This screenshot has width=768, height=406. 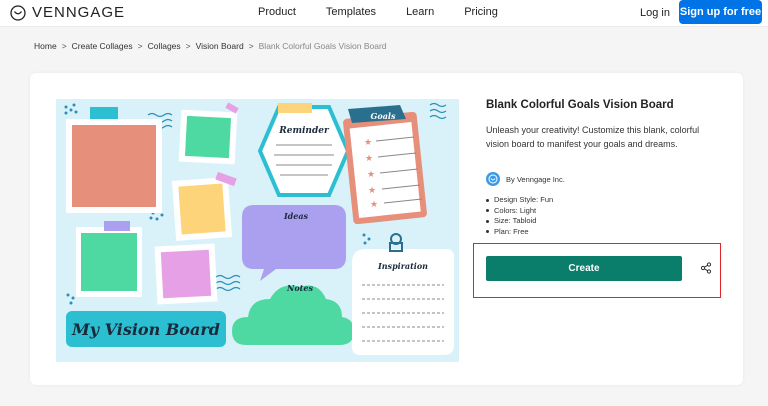 I want to click on main-nav: Product Templates Learn Pricing, so click(x=393, y=12).